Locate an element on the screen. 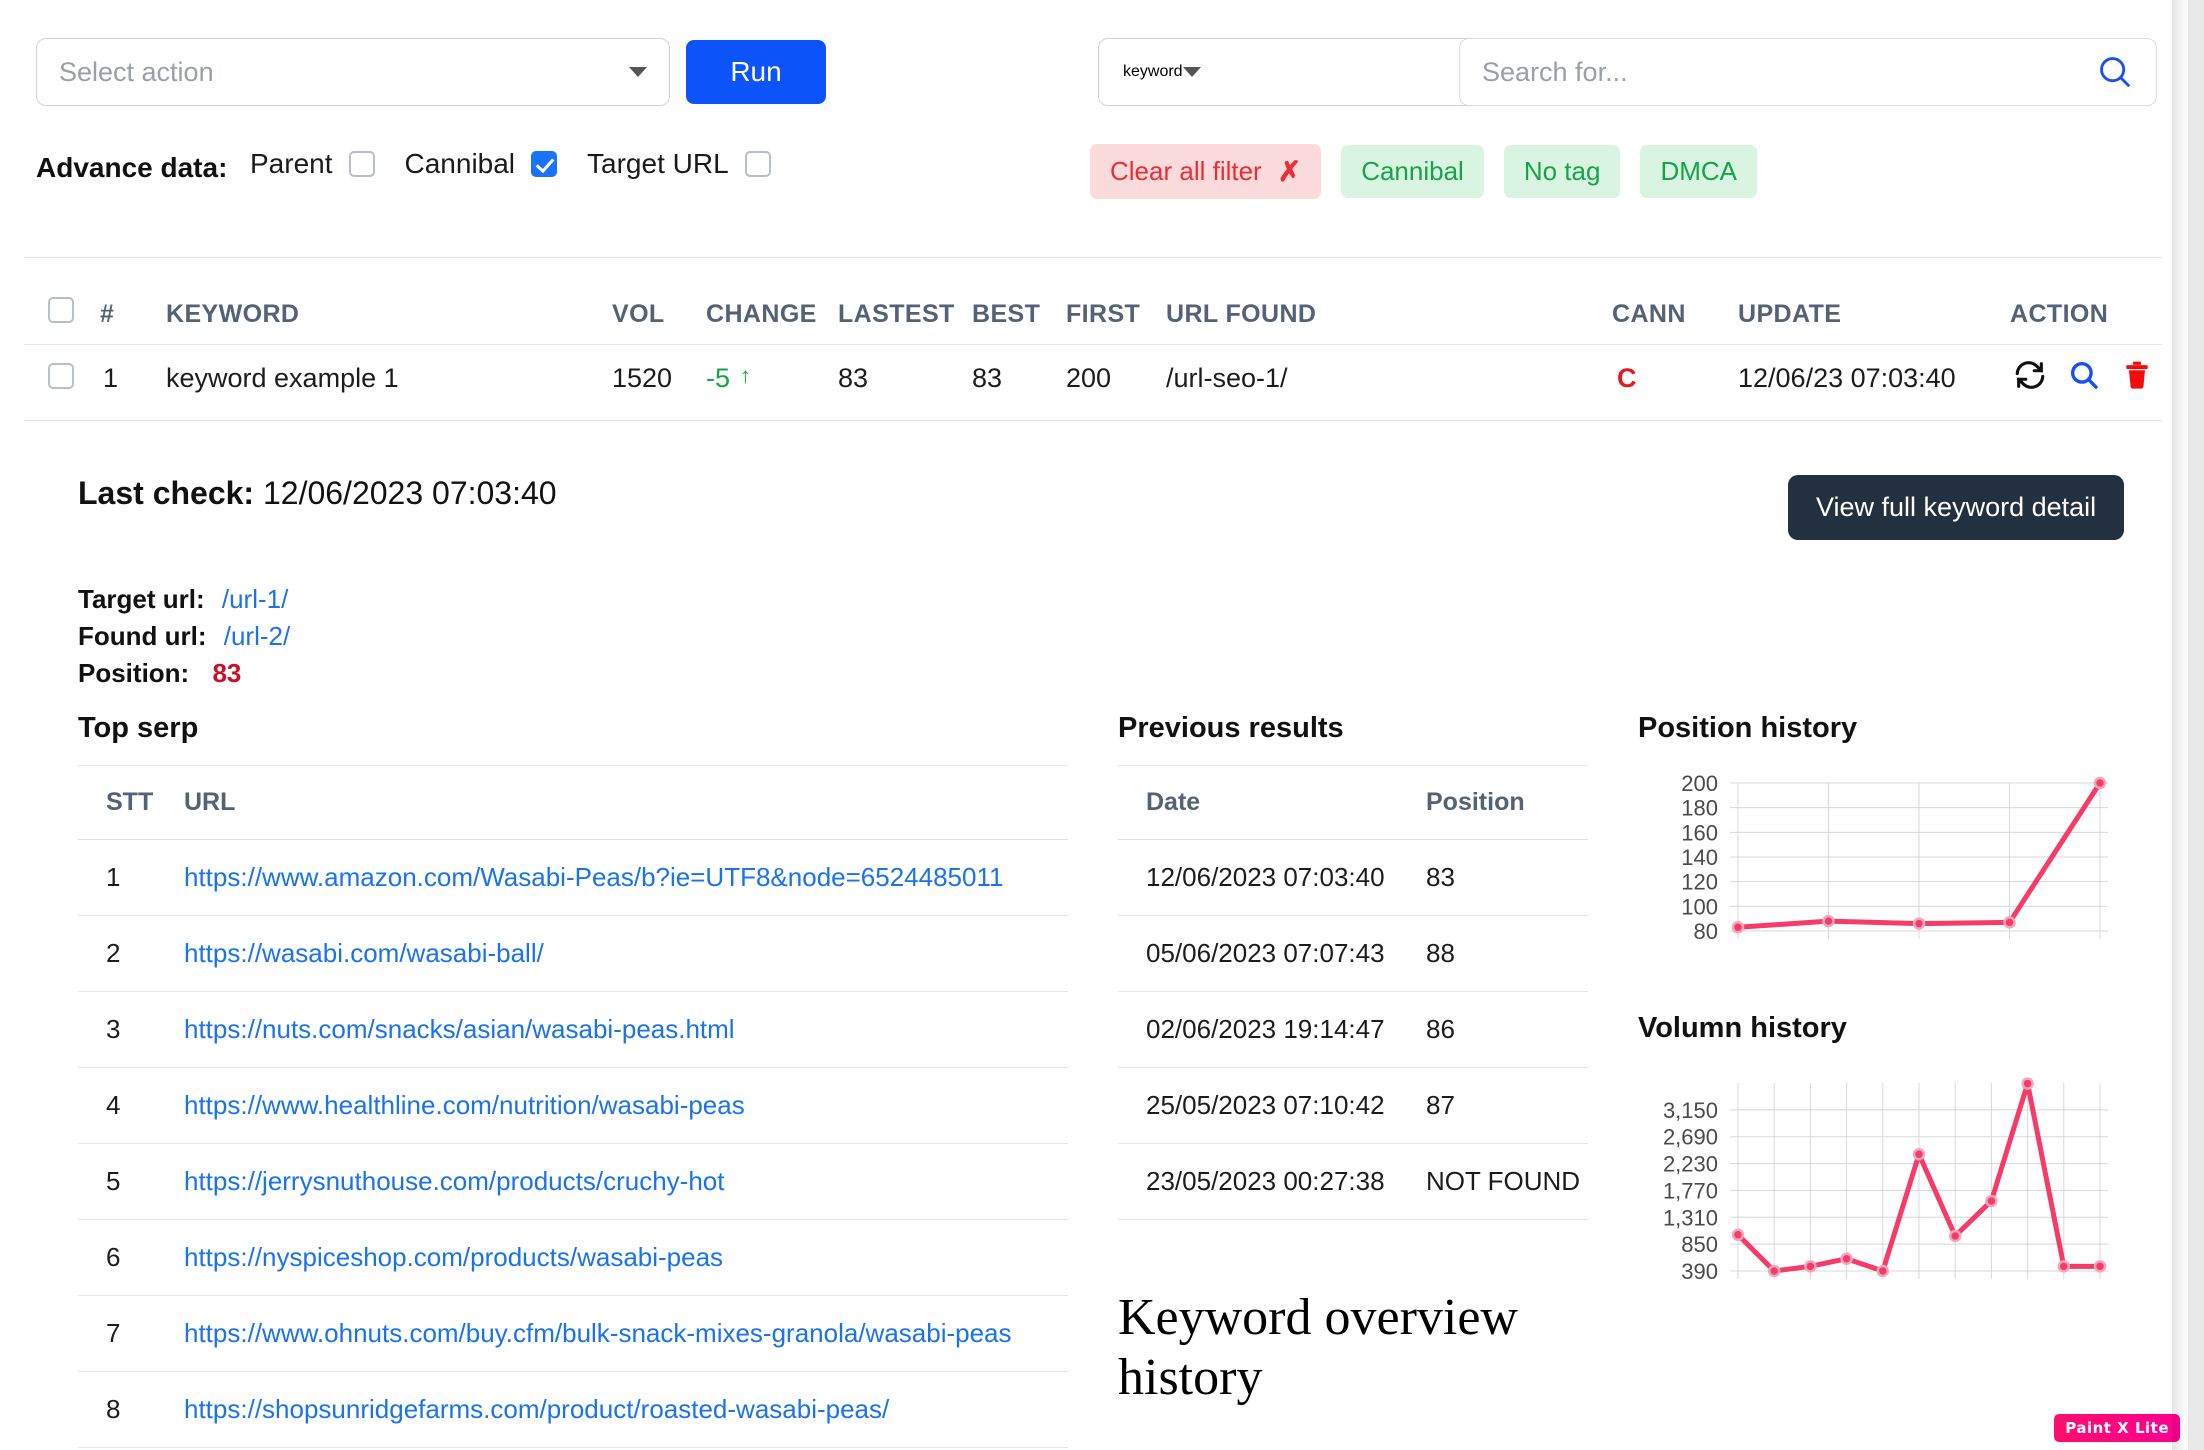 The height and width of the screenshot is (1450, 2204). col-header-update: UPDATE is located at coordinates (1789, 314).